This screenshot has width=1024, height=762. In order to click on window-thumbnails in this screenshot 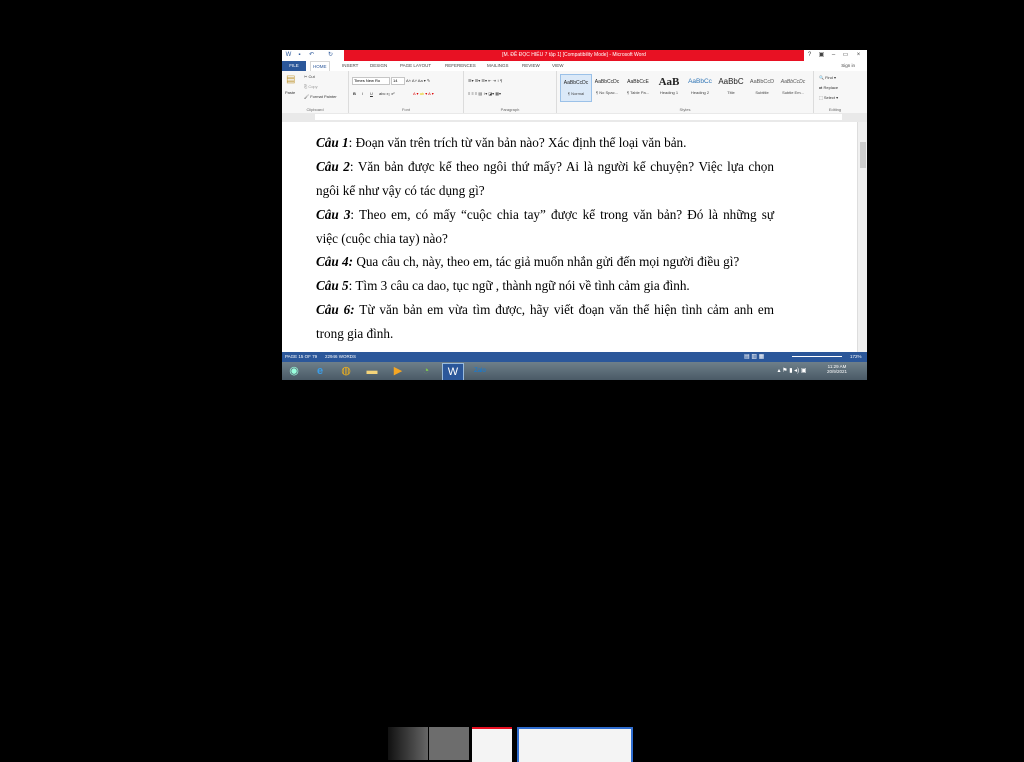, I will do `click(510, 744)`.